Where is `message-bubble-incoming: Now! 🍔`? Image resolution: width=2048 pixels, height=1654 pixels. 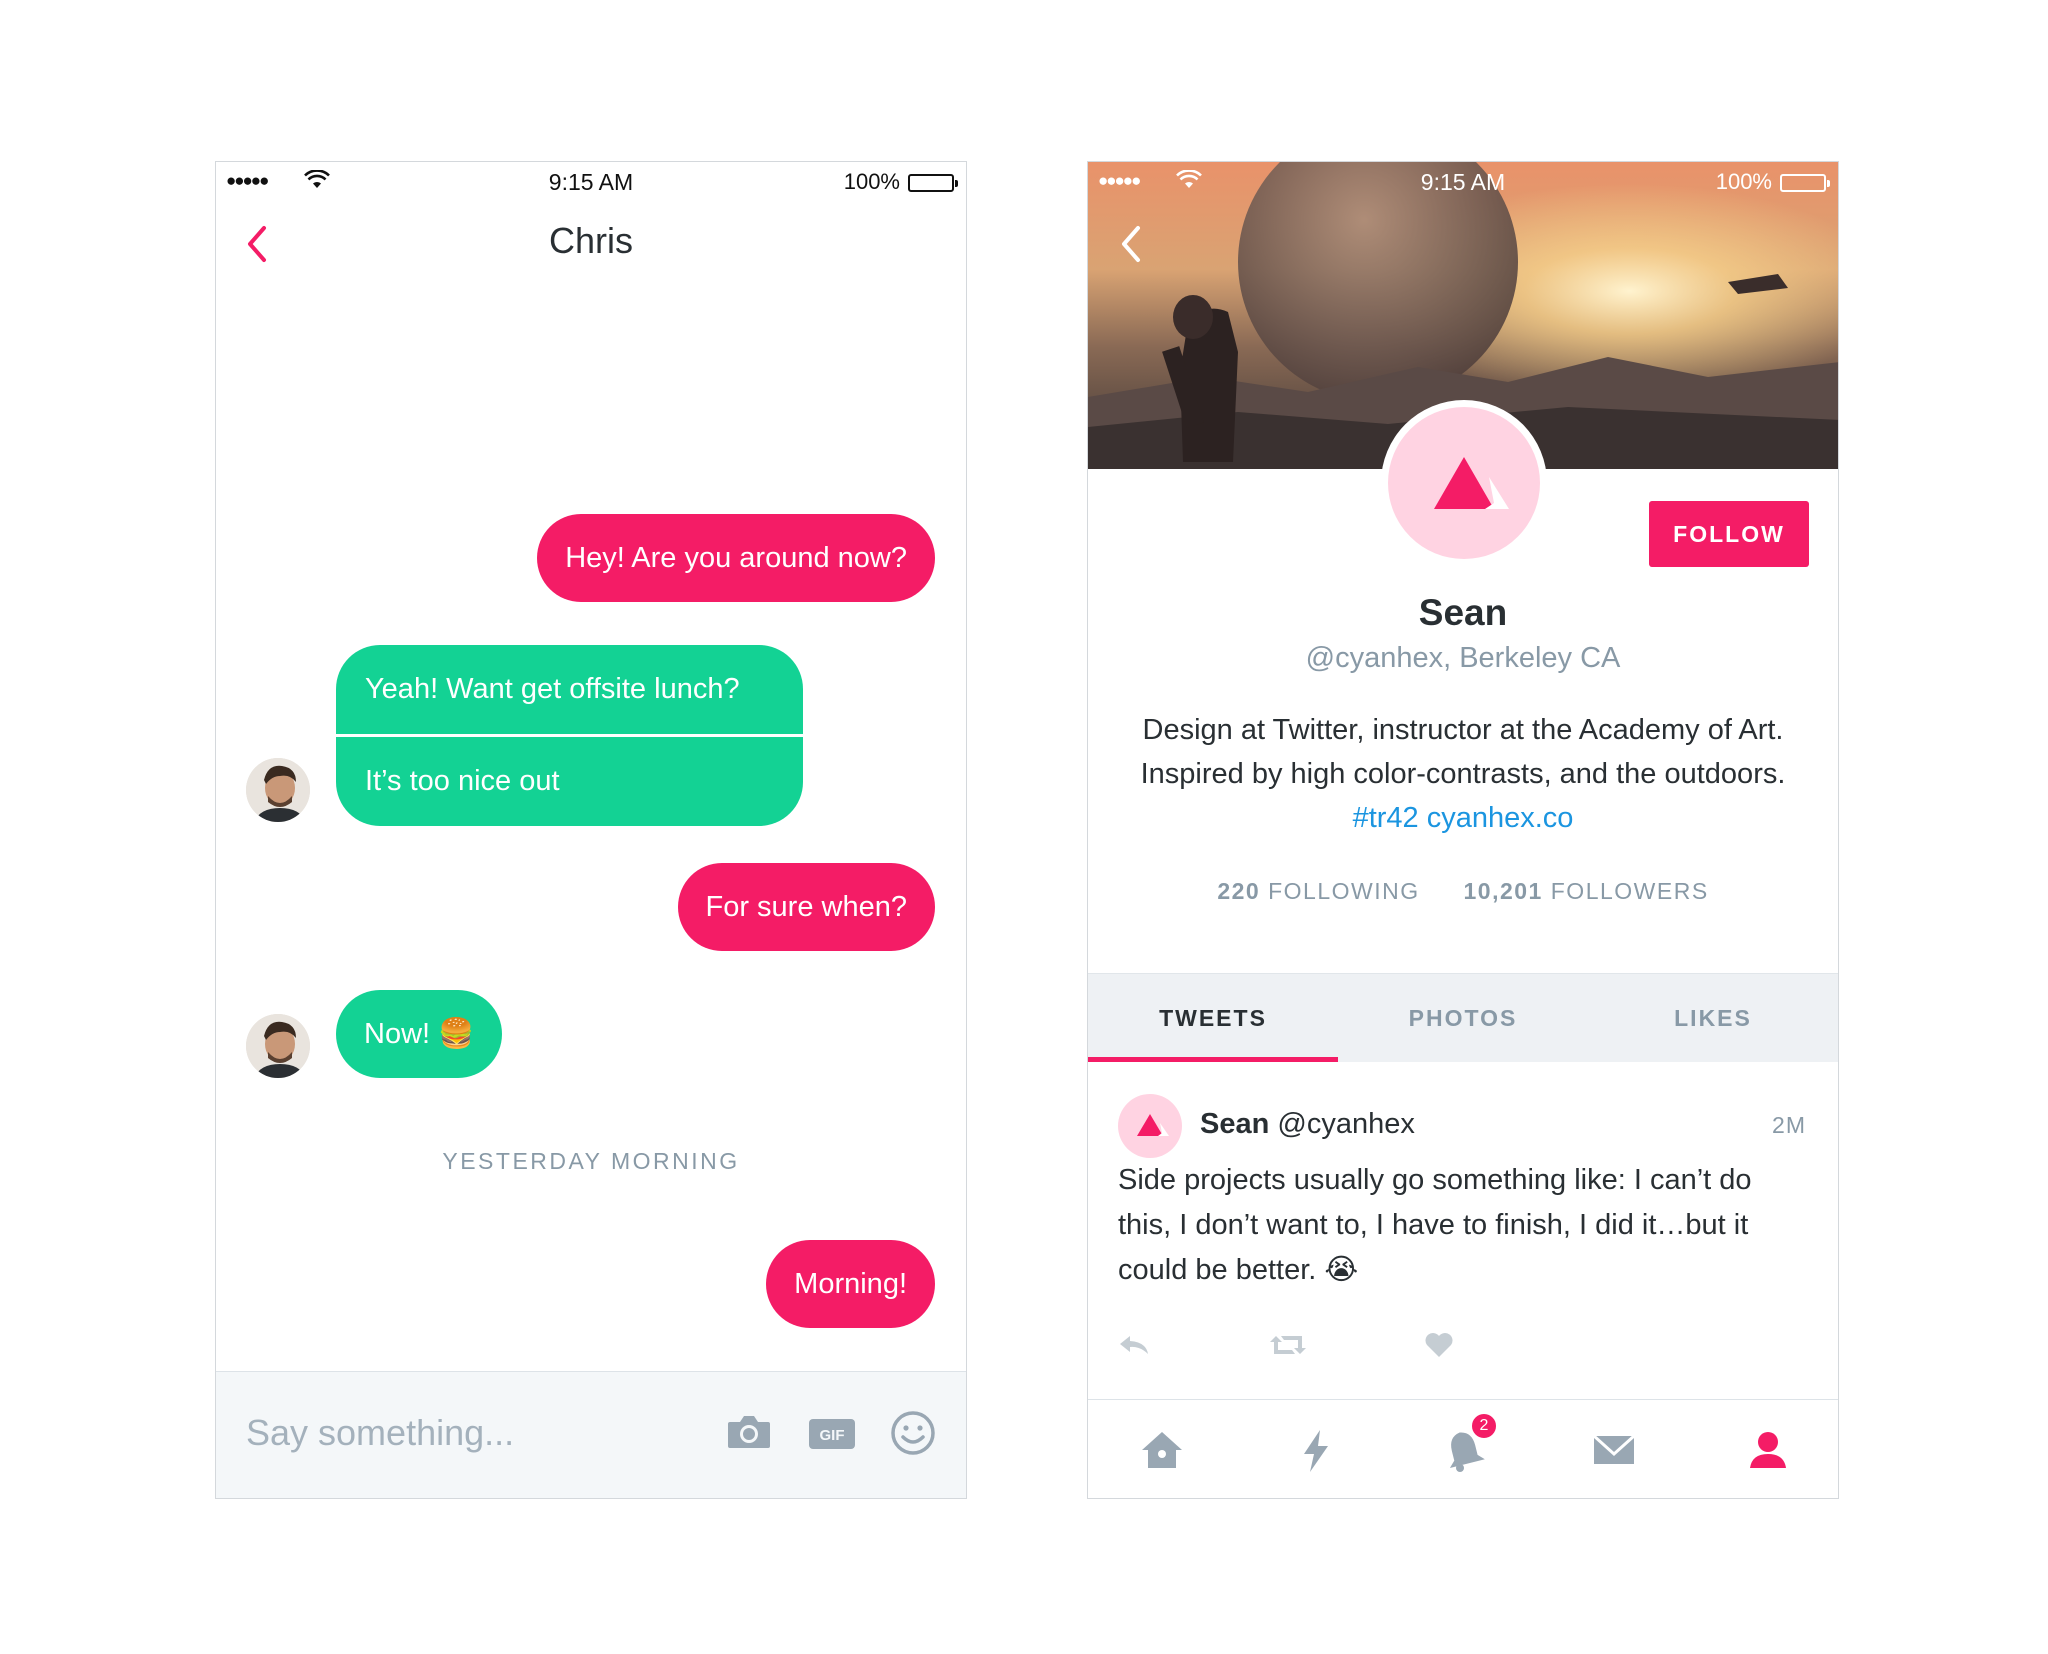 message-bubble-incoming: Now! 🍔 is located at coordinates (419, 1034).